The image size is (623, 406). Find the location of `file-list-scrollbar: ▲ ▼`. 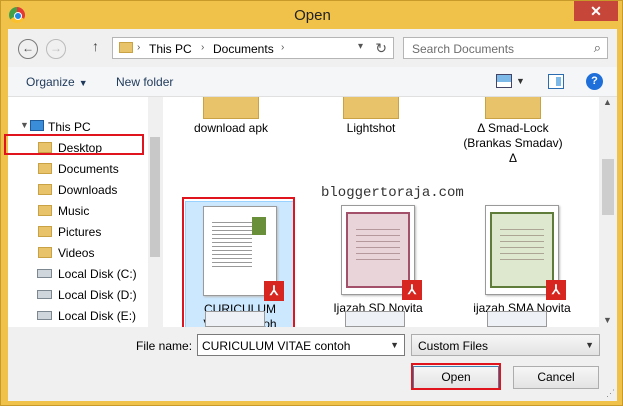

file-list-scrollbar: ▲ ▼ is located at coordinates (608, 212).